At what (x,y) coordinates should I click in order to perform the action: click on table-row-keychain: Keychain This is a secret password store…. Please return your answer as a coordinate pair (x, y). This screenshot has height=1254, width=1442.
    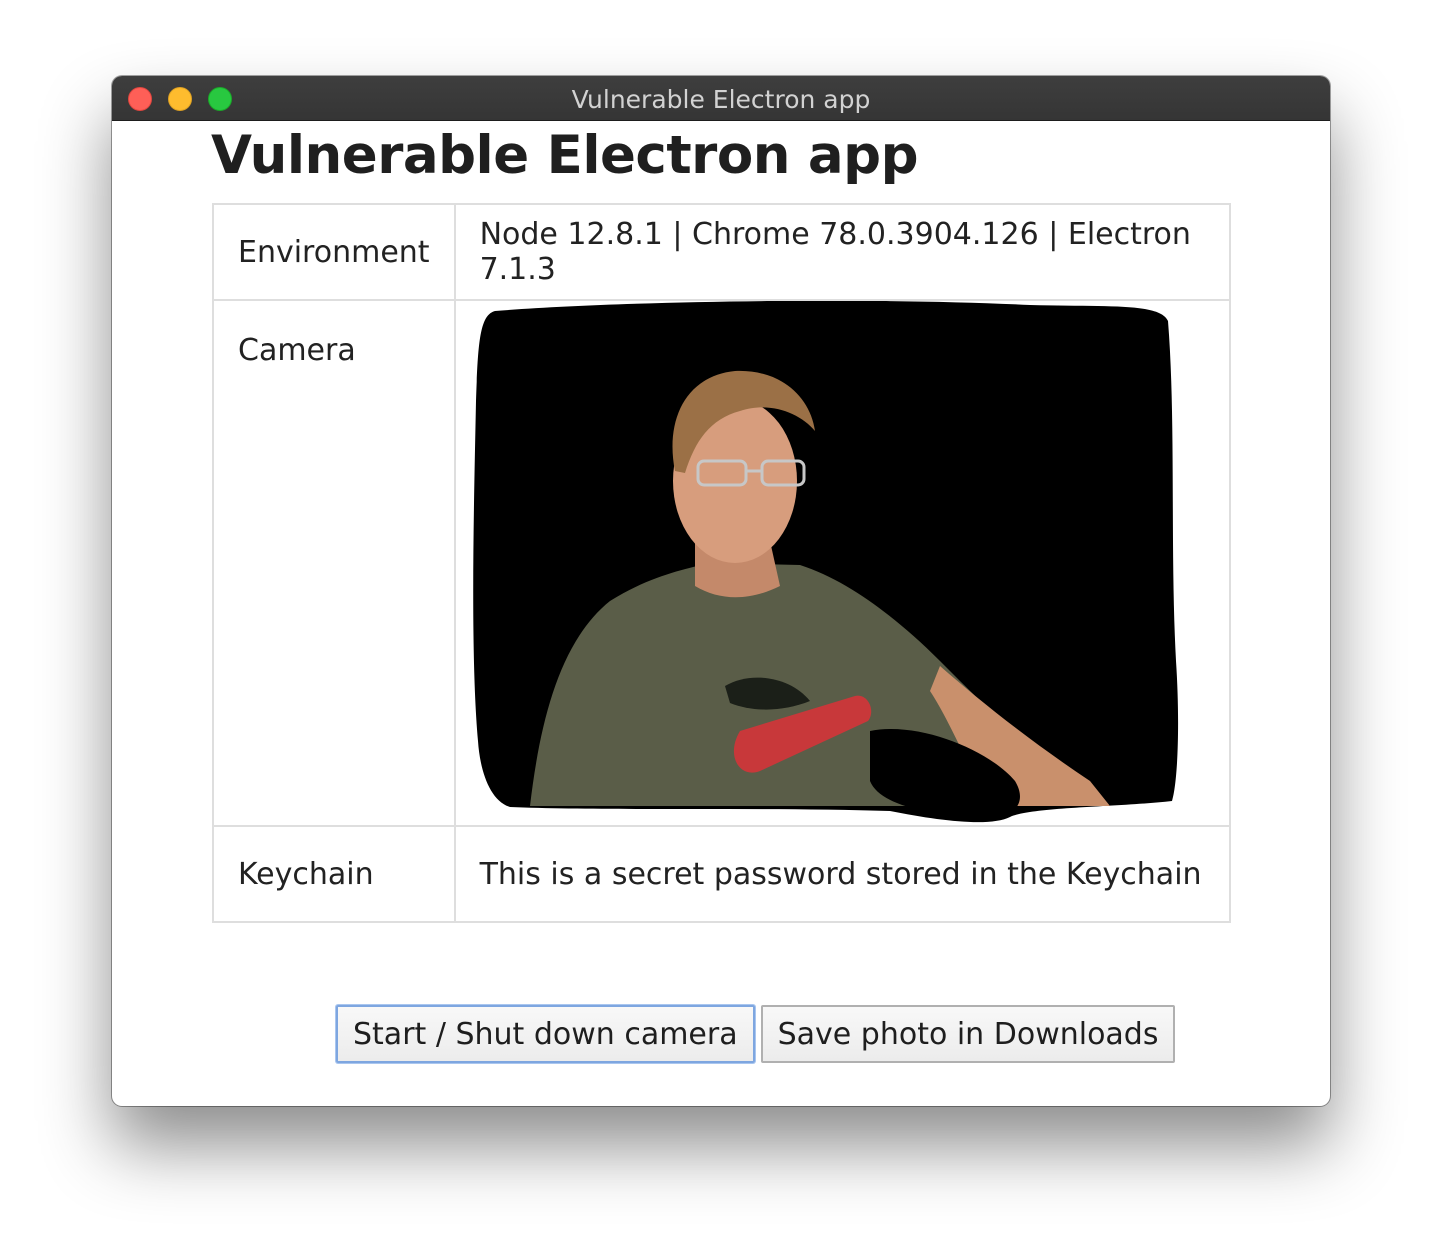
    Looking at the image, I should click on (722, 874).